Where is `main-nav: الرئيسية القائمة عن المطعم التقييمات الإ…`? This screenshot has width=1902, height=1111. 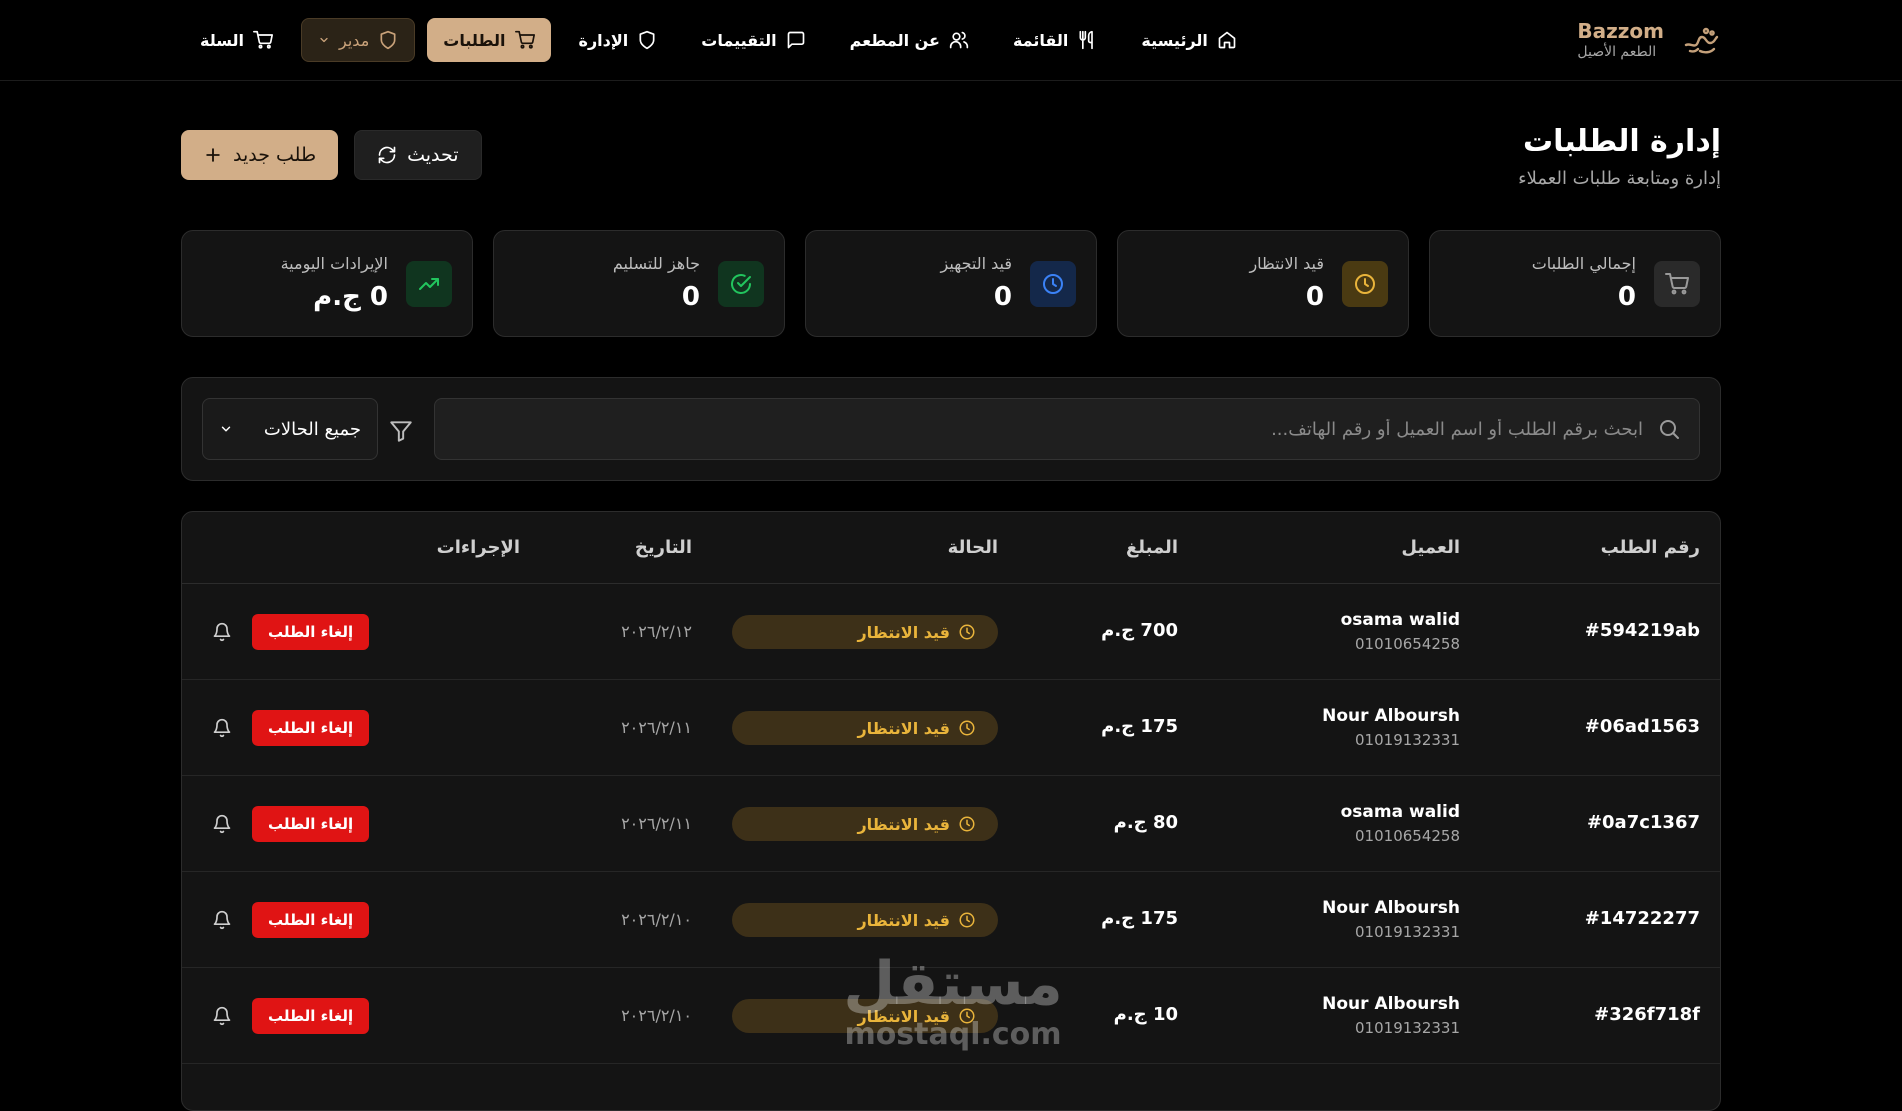
main-nav: الرئيسية القائمة عن المطعم التقييمات الإ… is located at coordinates (718, 40).